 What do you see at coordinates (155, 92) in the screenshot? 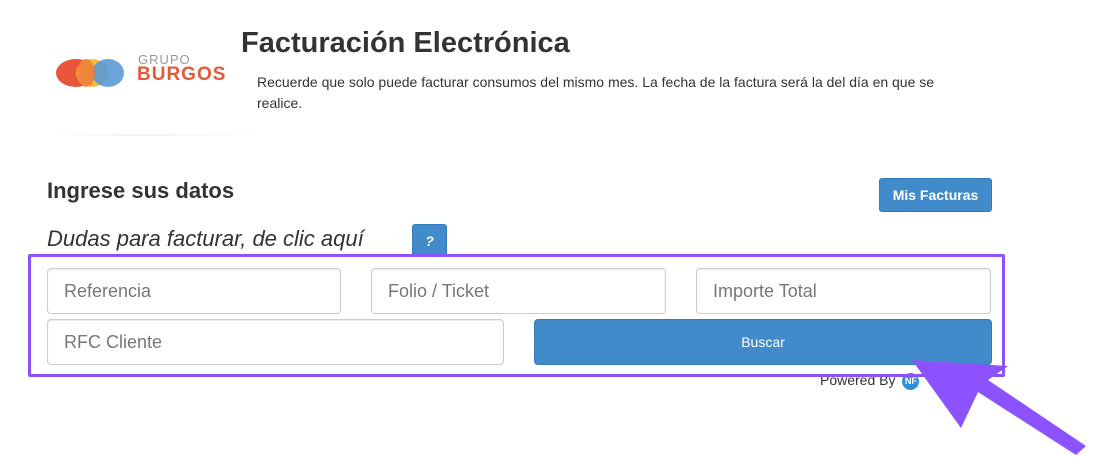
I see `brand-logo: GRUPO BURGOS` at bounding box center [155, 92].